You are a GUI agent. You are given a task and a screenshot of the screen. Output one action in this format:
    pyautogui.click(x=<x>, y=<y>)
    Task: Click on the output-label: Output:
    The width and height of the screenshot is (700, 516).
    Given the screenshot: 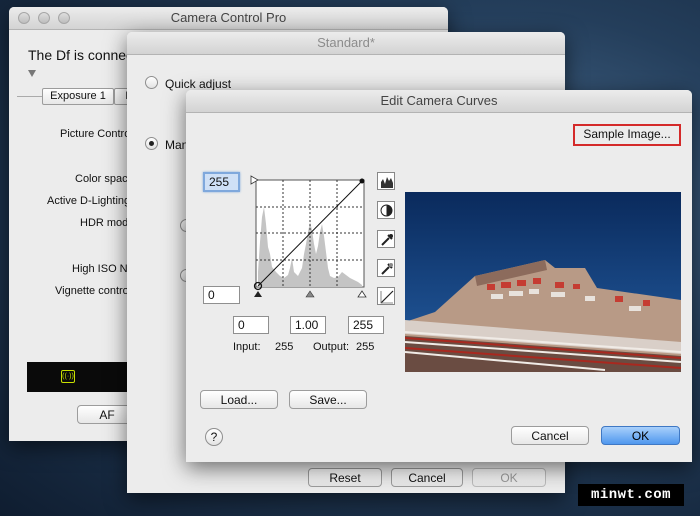 What is the action you would take?
    pyautogui.click(x=331, y=347)
    